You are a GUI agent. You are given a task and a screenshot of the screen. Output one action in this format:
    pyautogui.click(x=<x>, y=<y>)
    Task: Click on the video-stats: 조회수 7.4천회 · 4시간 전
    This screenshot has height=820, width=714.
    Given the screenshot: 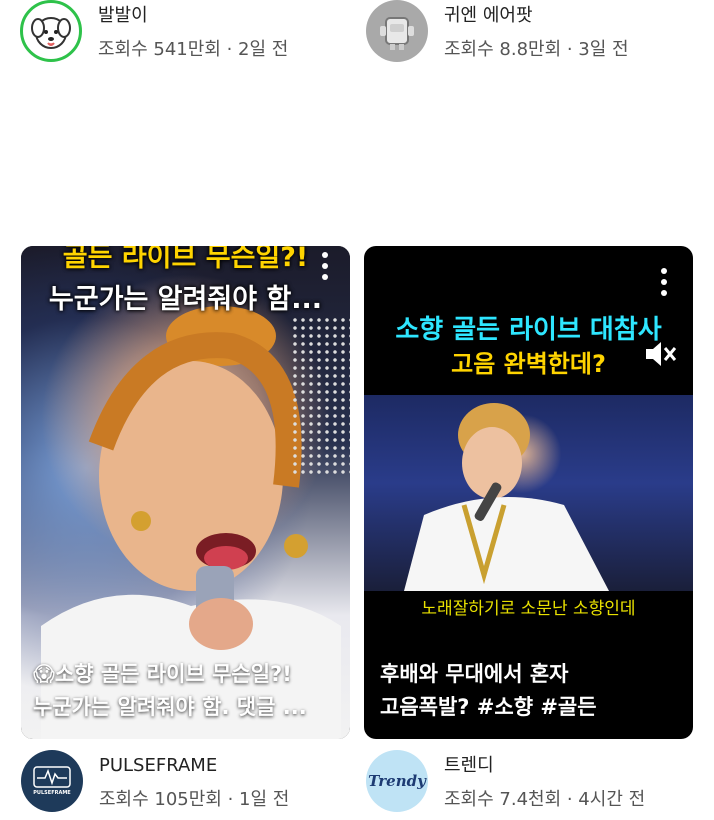 What is the action you would take?
    pyautogui.click(x=545, y=799)
    